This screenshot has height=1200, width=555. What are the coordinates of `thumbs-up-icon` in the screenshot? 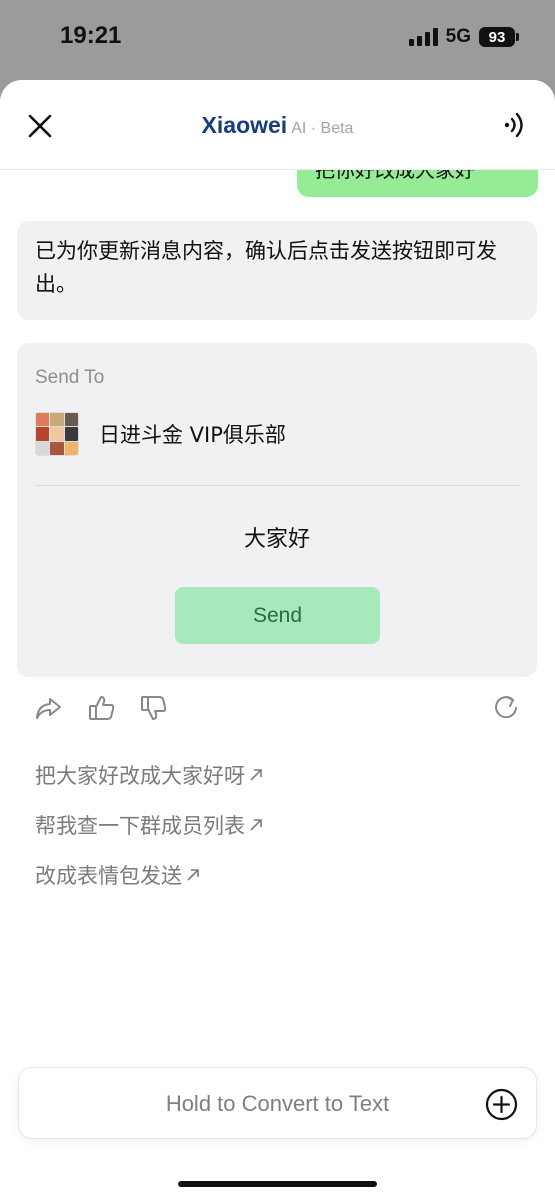 It's located at (102, 708).